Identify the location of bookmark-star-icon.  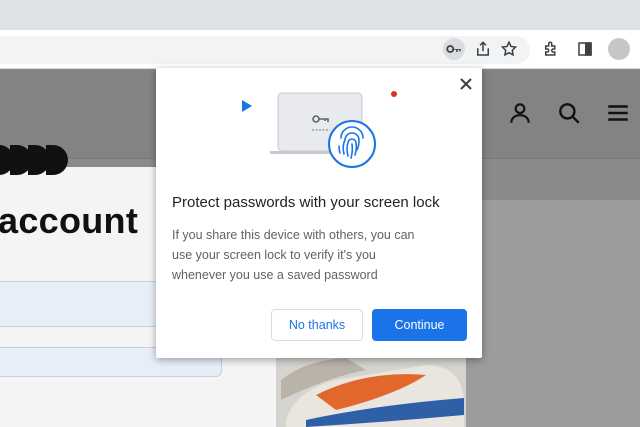
(509, 49).